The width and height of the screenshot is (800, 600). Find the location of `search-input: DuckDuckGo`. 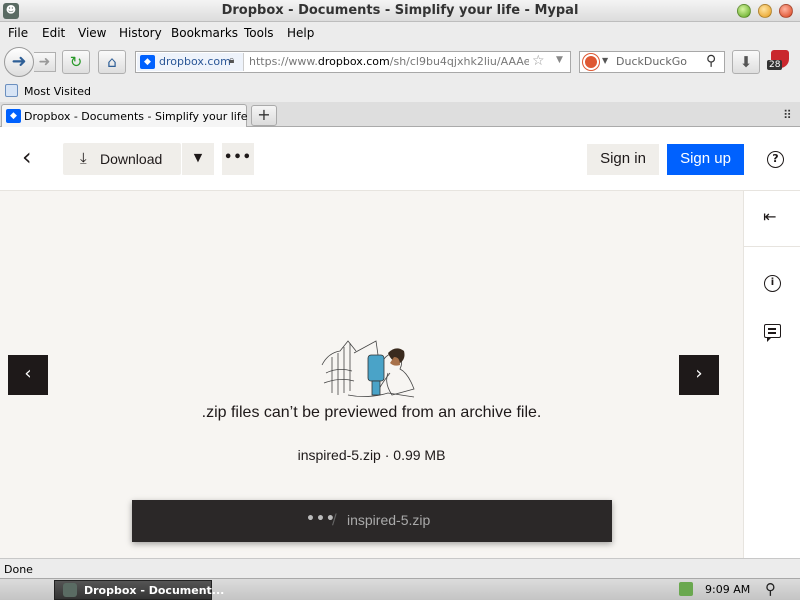

search-input: DuckDuckGo is located at coordinates (651, 61).